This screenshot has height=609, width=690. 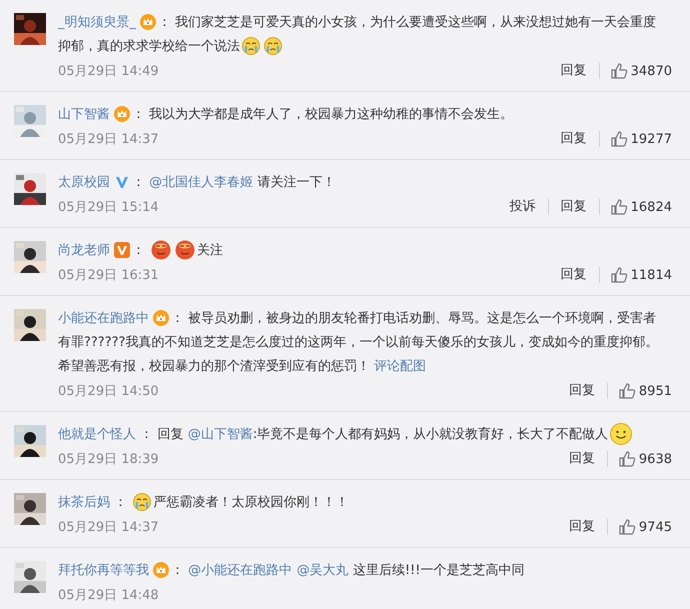 What do you see at coordinates (400, 366) in the screenshot?
I see `image-link: 评论配图` at bounding box center [400, 366].